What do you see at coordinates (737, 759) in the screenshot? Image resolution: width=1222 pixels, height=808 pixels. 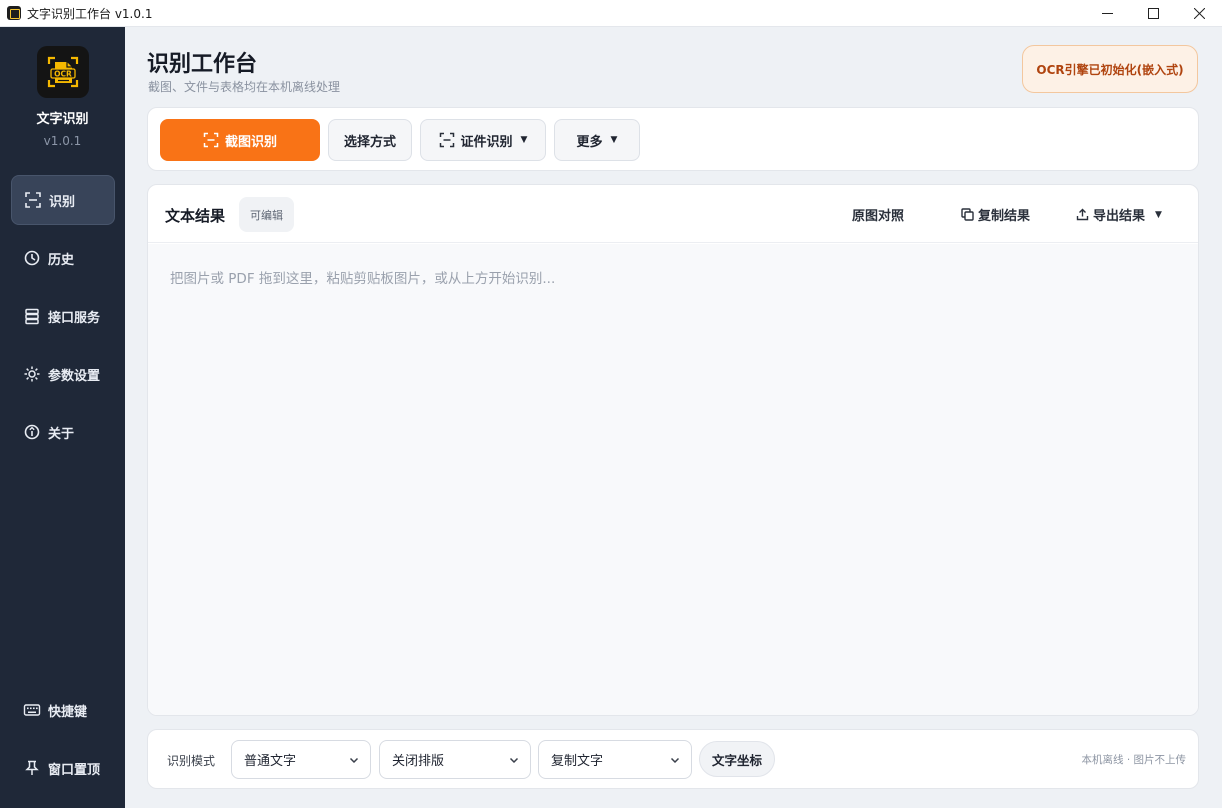 I see `text-coordinates-button: 文字坐标` at bounding box center [737, 759].